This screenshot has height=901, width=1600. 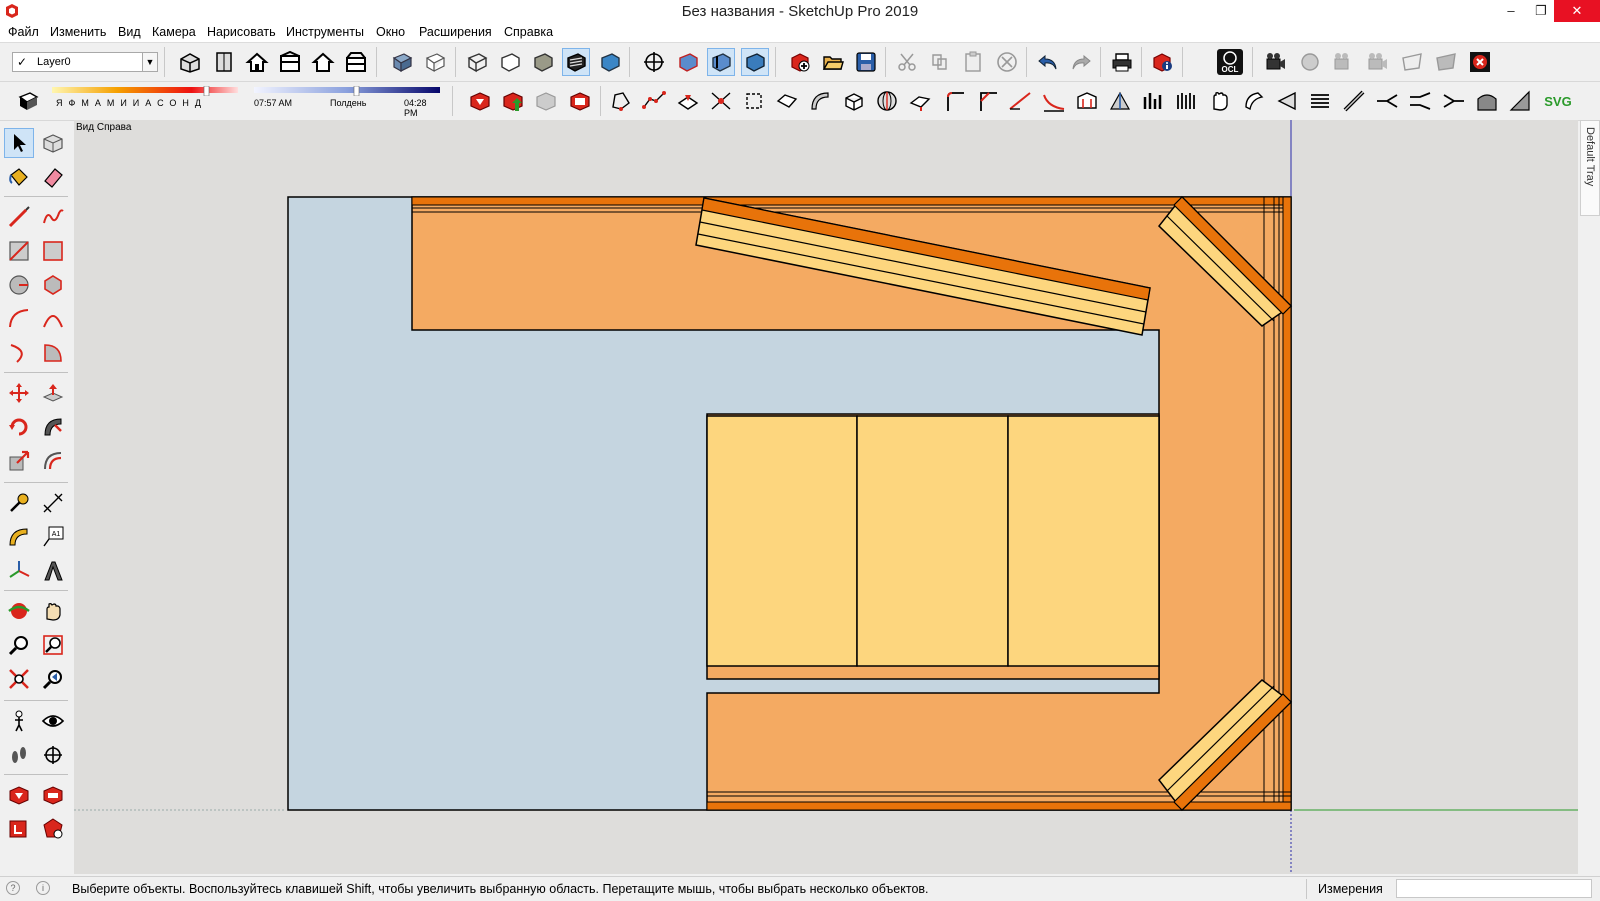 What do you see at coordinates (1412, 62) in the screenshot?
I see `section-export-icon` at bounding box center [1412, 62].